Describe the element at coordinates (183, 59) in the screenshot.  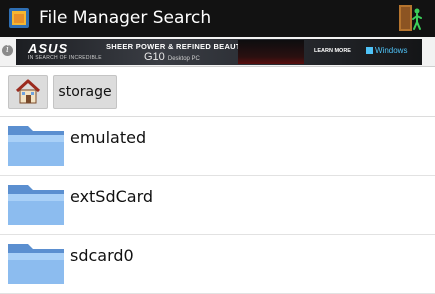
I see `ad-model-sub: Desktop PC` at that location.